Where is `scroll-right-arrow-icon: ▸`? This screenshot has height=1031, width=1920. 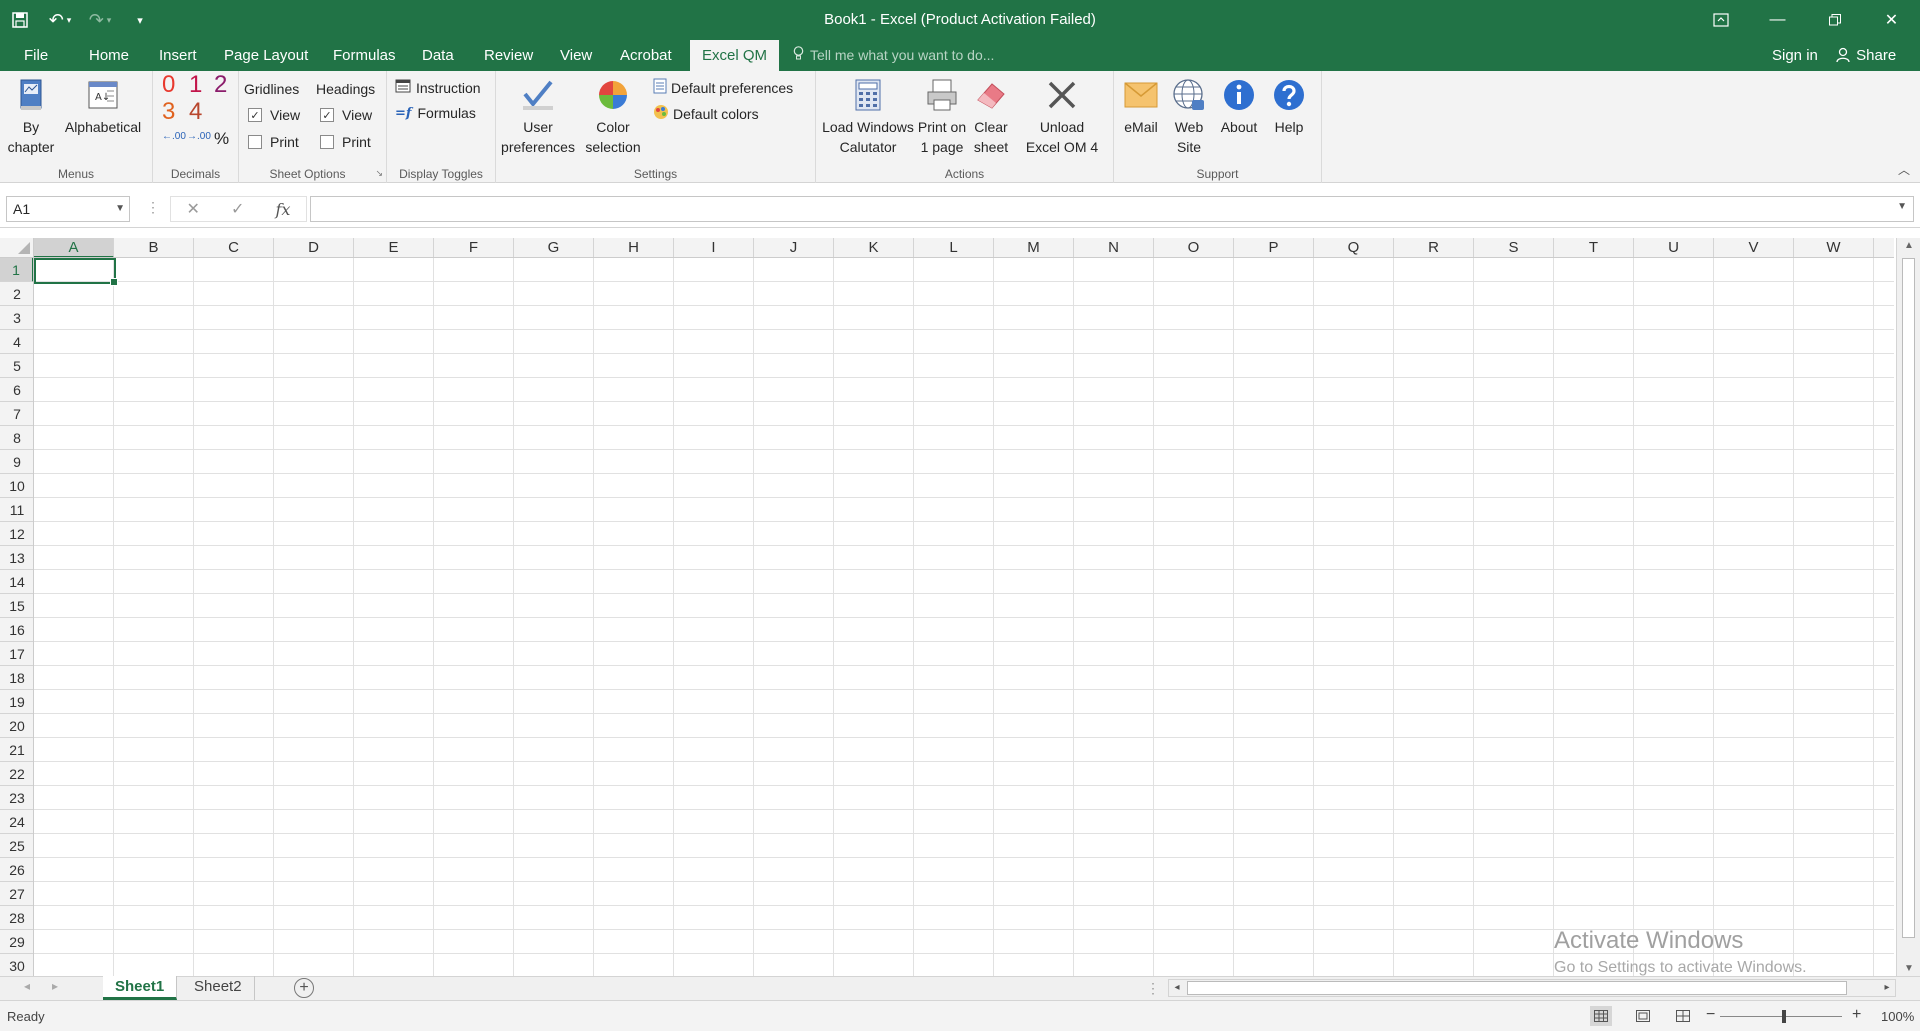 scroll-right-arrow-icon: ▸ is located at coordinates (1887, 988).